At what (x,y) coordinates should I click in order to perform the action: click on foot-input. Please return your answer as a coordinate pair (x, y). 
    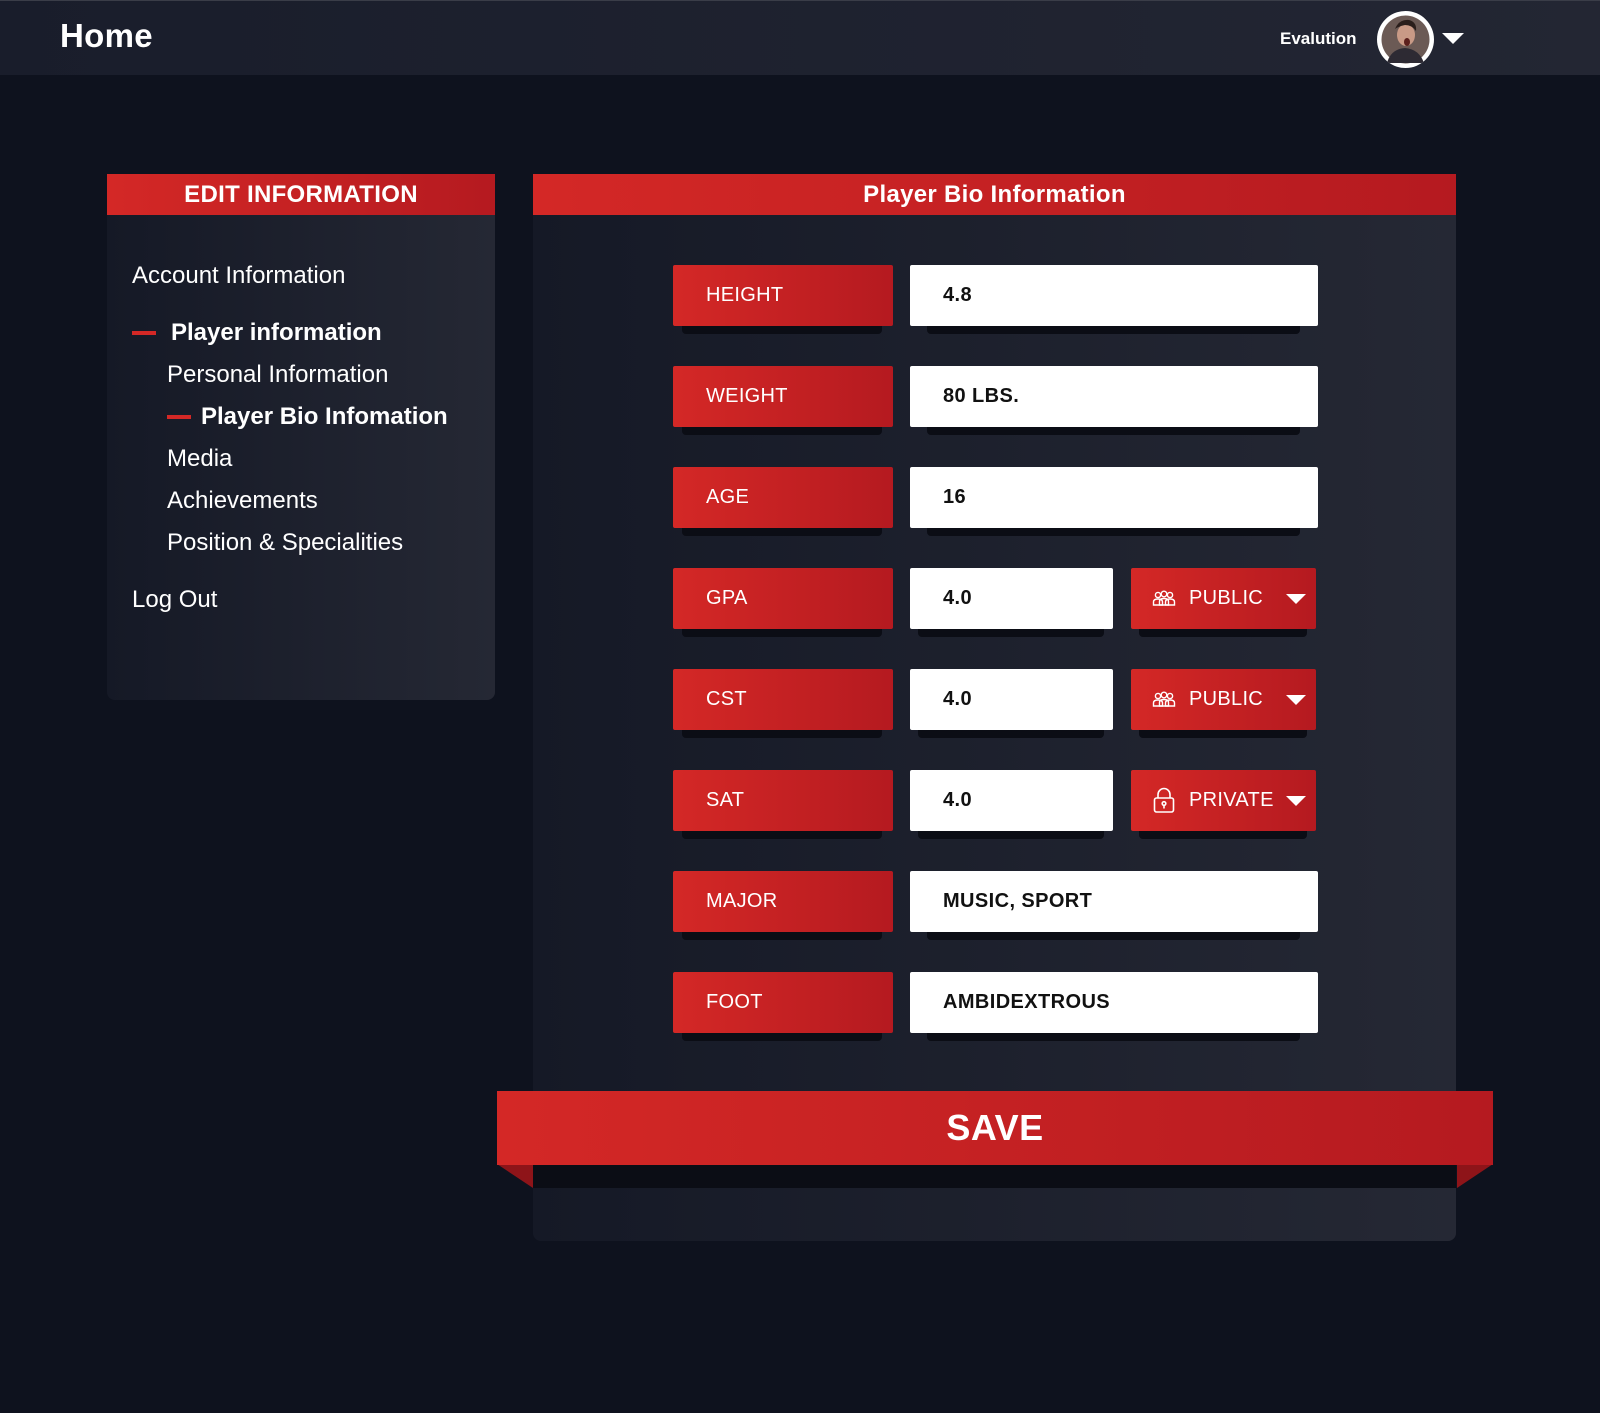
    Looking at the image, I should click on (1114, 1002).